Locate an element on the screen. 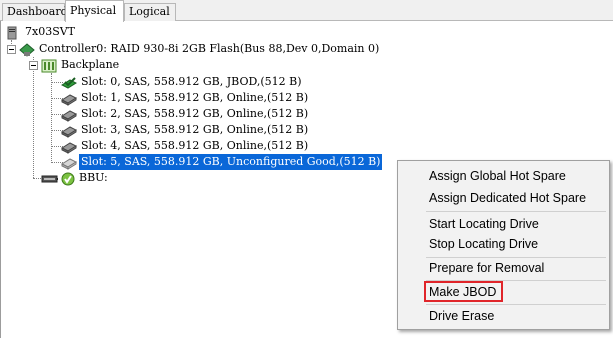 The width and height of the screenshot is (613, 338). tree-node-slot-0: Slot: 0, SAS, 558.912 GB, JBOD,(512 B) is located at coordinates (182, 82).